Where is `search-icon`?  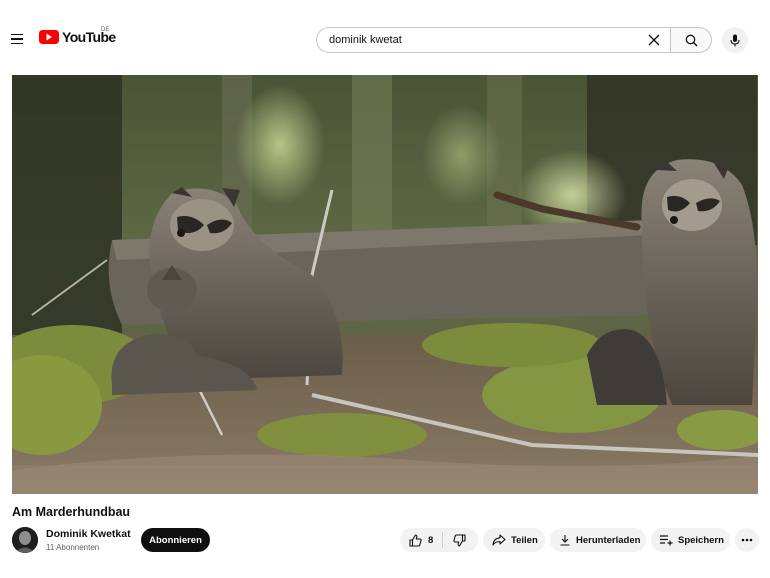
search-icon is located at coordinates (691, 40).